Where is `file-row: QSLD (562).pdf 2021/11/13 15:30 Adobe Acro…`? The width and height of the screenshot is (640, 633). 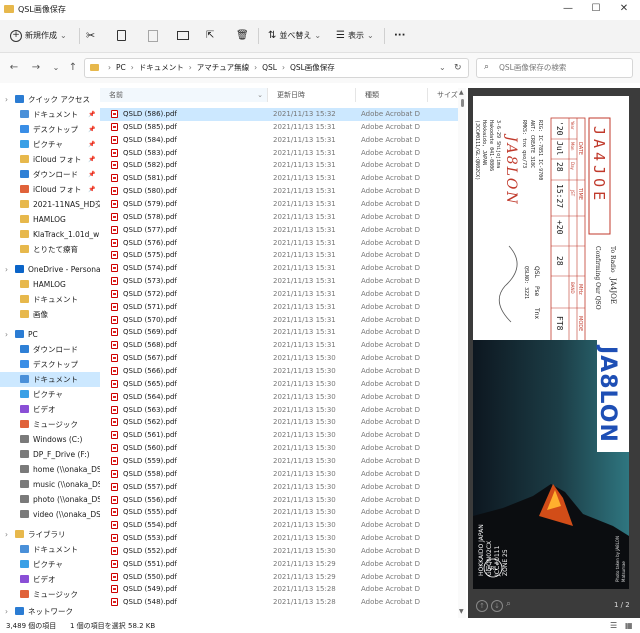
file-row: QSLD (562).pdf 2021/11/13 15:30 Adobe Acro… is located at coordinates (279, 422).